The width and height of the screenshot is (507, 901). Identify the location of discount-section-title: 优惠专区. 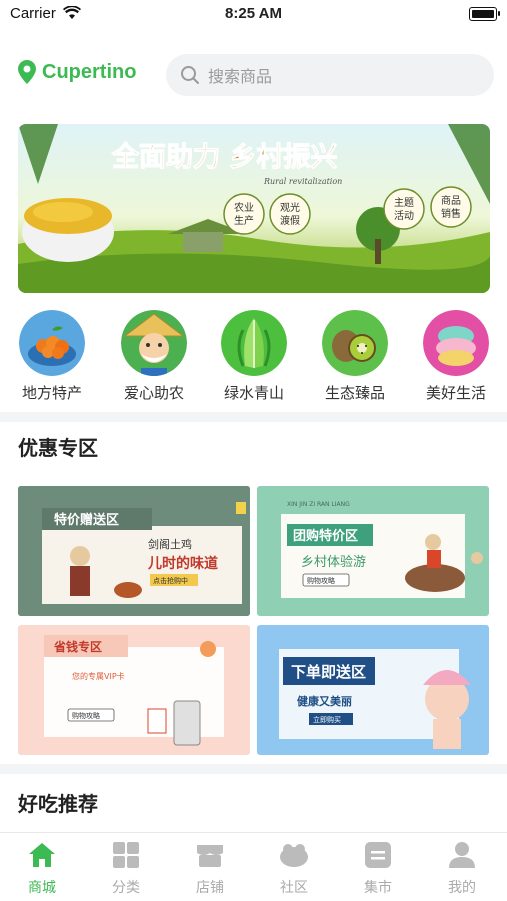
(58, 448).